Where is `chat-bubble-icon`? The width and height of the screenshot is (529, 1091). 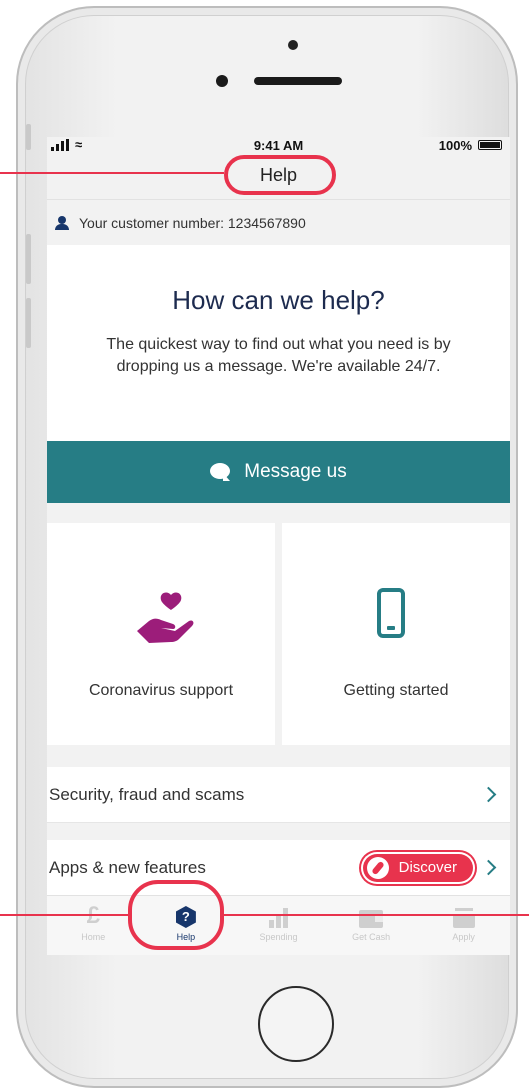
chat-bubble-icon is located at coordinates (220, 472).